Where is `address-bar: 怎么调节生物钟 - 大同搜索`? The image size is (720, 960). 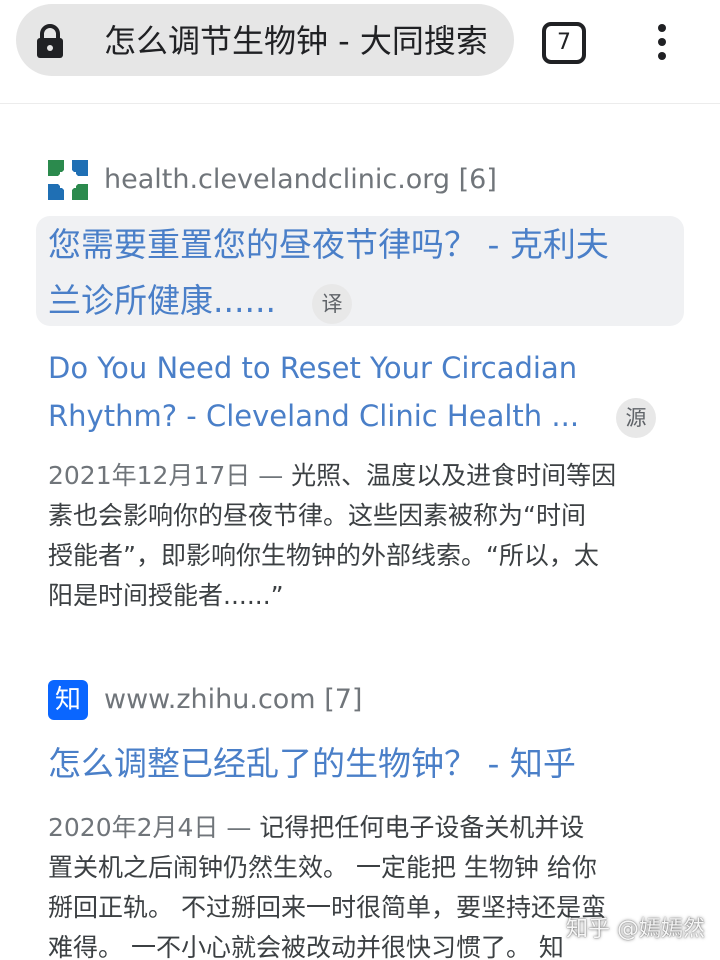 address-bar: 怎么调节生物钟 - 大同搜索 is located at coordinates (265, 40).